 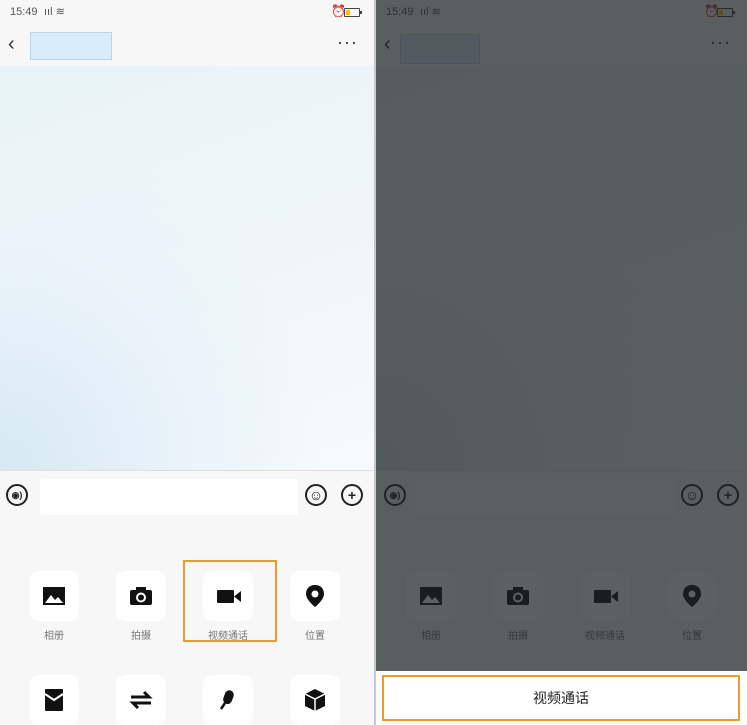 What do you see at coordinates (141, 596) in the screenshot?
I see `camera-icon` at bounding box center [141, 596].